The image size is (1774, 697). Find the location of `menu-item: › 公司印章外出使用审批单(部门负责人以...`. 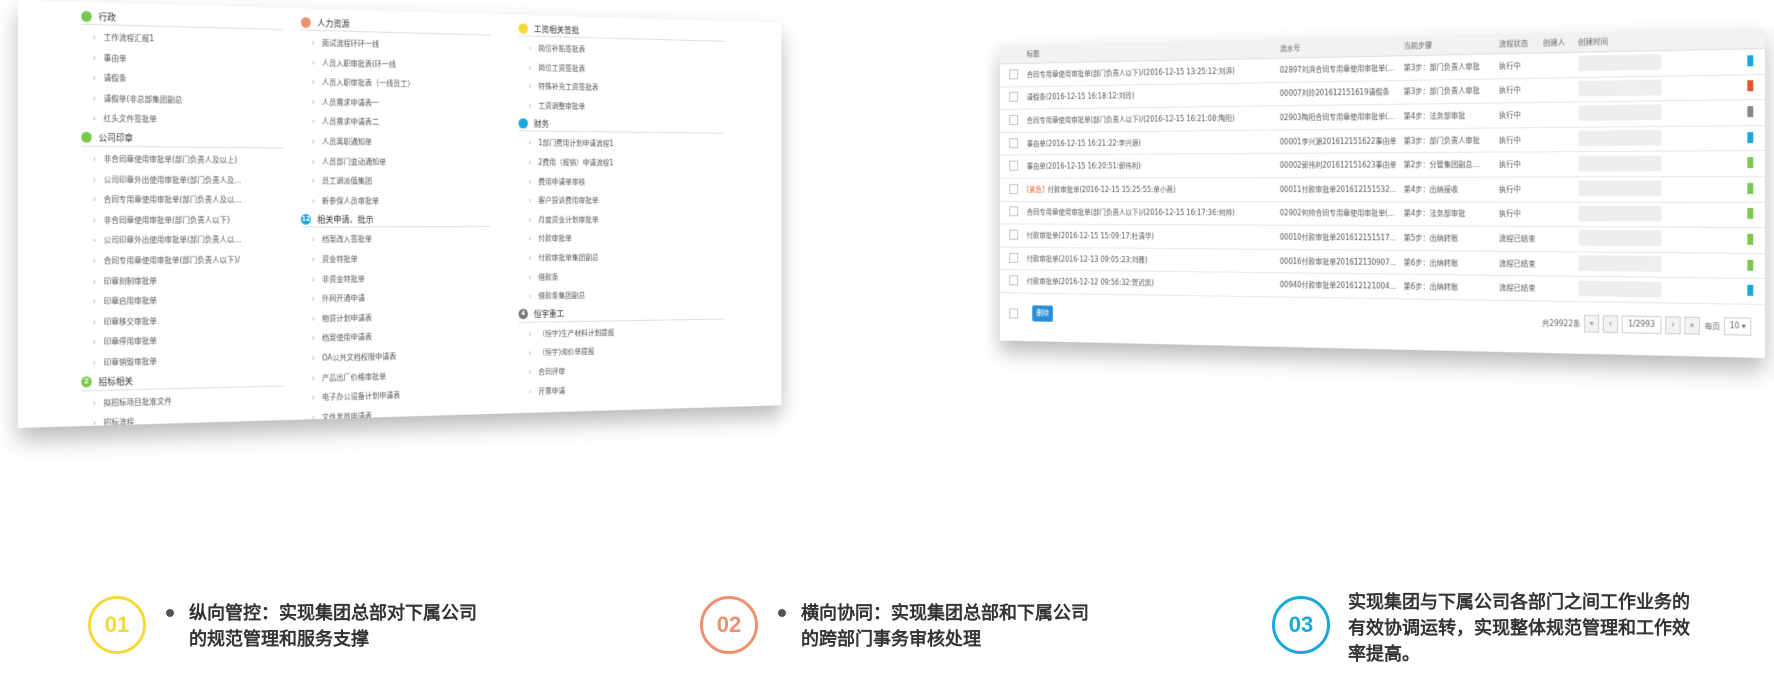

menu-item: › 公司印章外出使用审批单(部门负责人以... is located at coordinates (182, 241).